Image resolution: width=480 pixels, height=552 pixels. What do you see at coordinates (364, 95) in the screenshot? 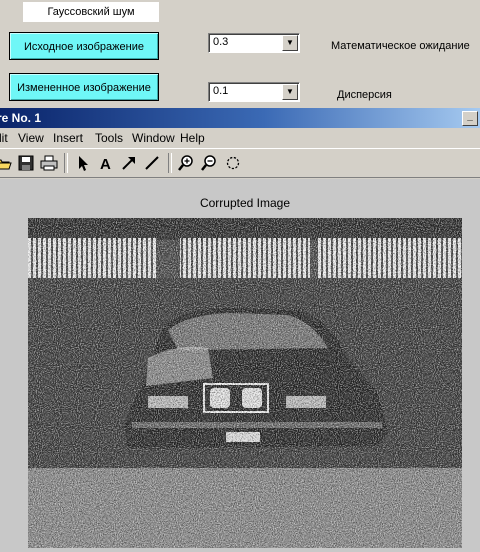
I see `variance-label: Дисперсия` at bounding box center [364, 95].